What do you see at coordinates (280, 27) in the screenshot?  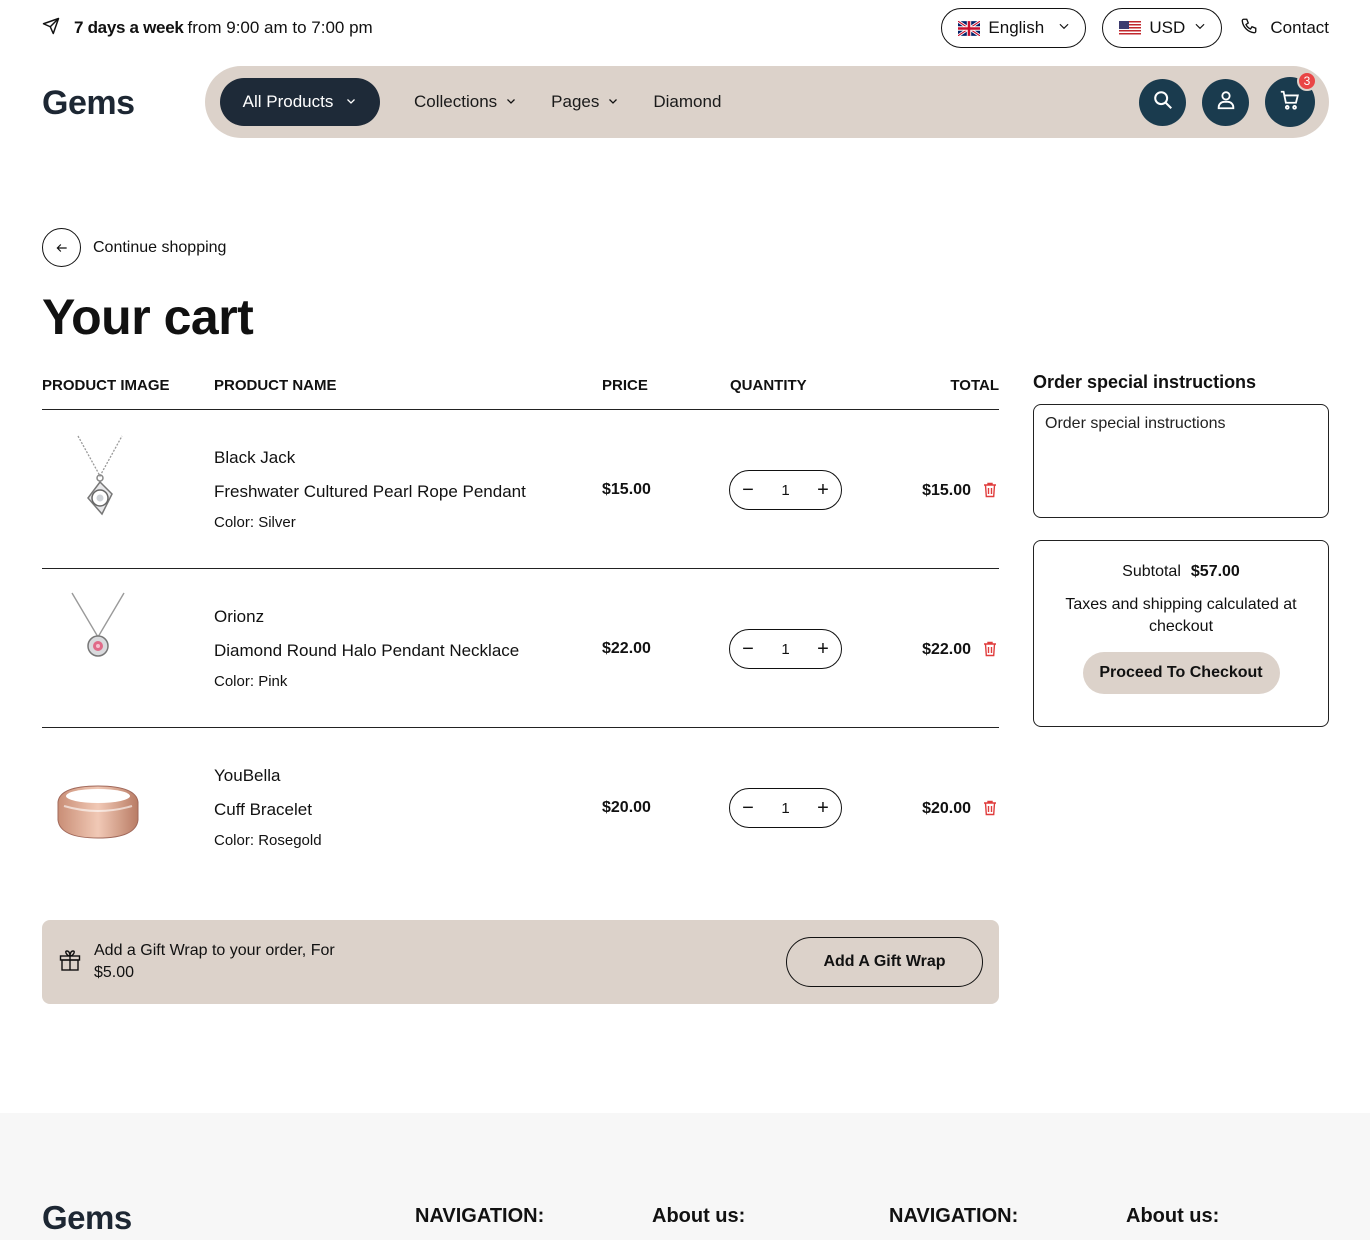 I see `opening-time: from 9:00 am to 7:00 pm` at bounding box center [280, 27].